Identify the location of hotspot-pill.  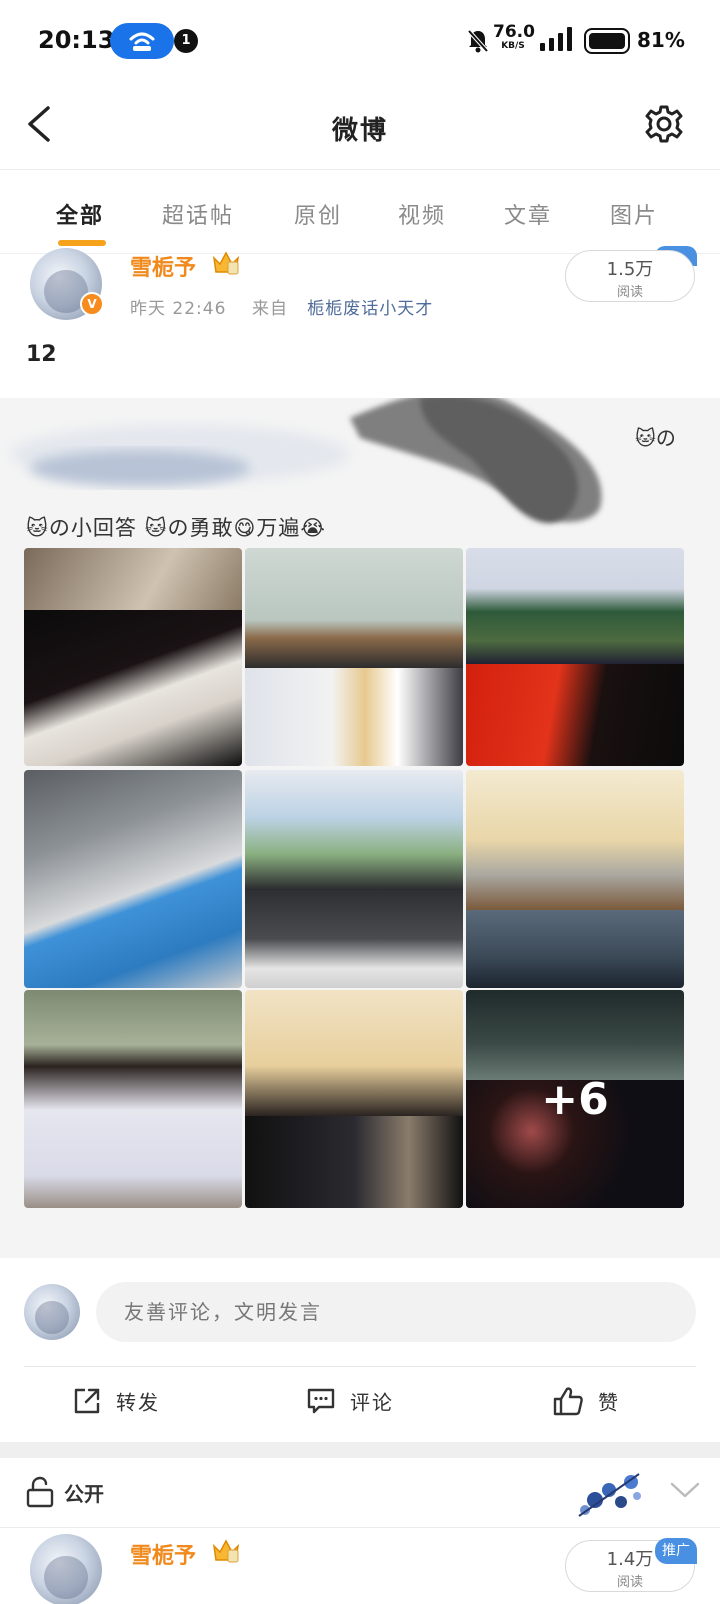
(142, 41).